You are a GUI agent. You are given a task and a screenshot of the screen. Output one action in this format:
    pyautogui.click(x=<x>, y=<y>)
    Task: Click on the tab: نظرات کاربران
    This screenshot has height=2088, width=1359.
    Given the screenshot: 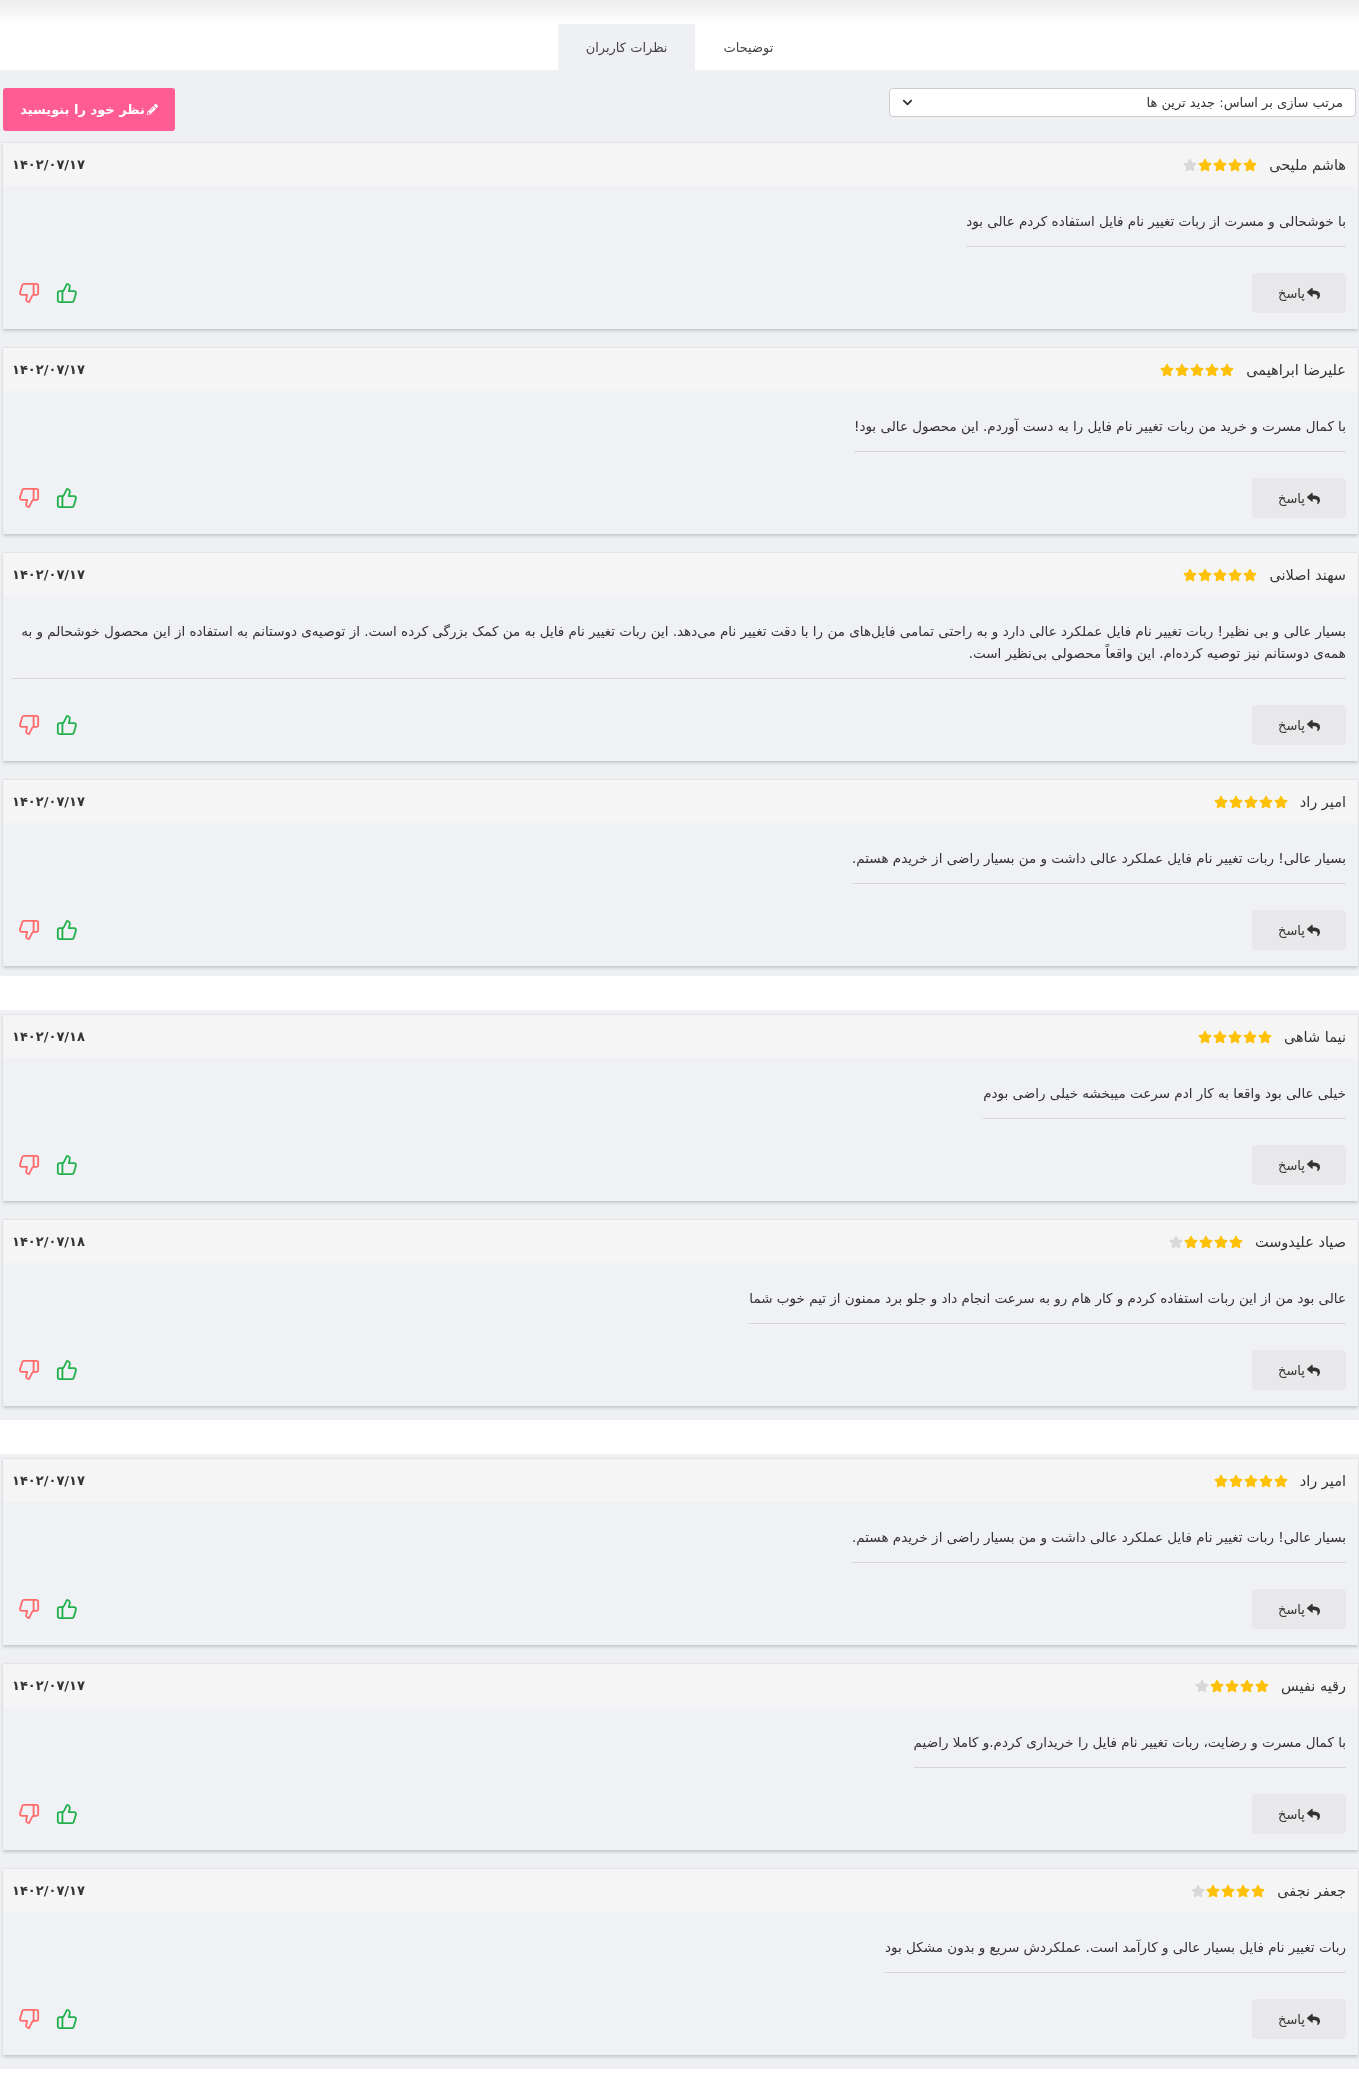 What is the action you would take?
    pyautogui.click(x=626, y=47)
    